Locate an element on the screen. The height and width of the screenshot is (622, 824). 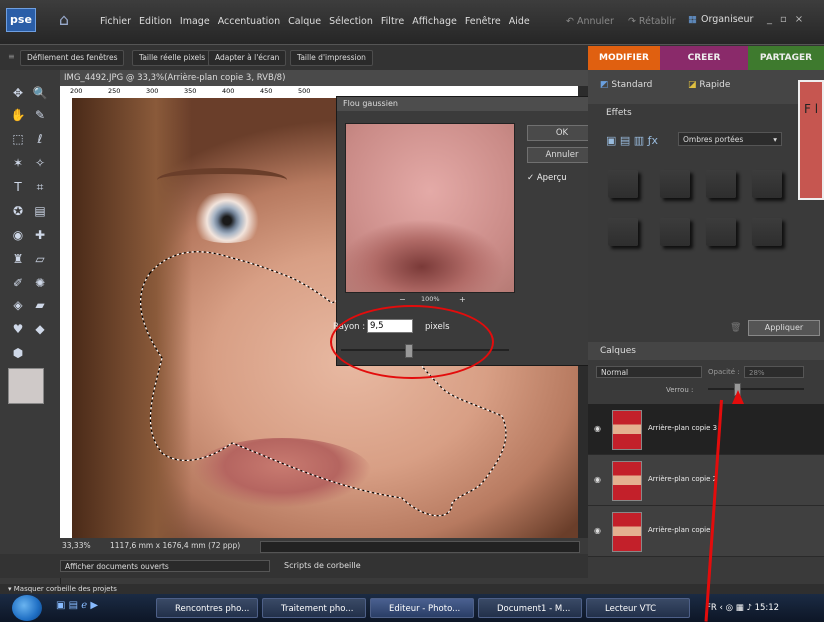
organizer-button: ▦ Organiseur is located at coordinates (720, 19).